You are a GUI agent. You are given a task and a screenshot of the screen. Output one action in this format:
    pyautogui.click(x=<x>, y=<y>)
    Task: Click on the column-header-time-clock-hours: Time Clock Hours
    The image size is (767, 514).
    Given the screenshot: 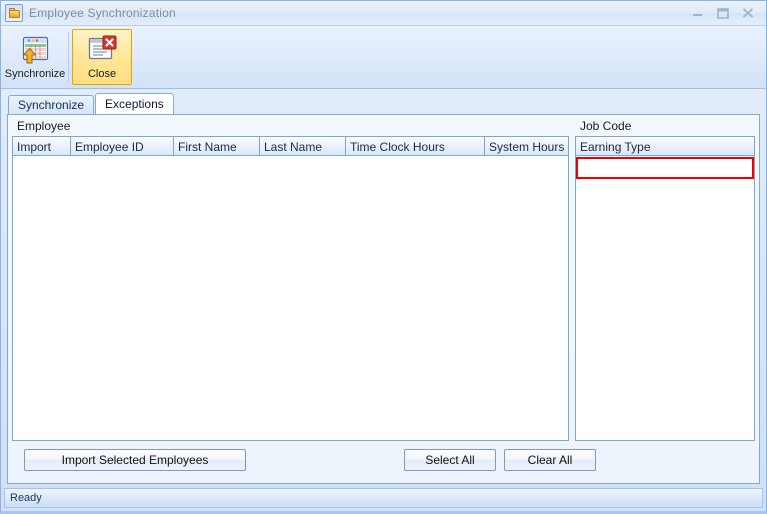 What is the action you would take?
    pyautogui.click(x=415, y=146)
    